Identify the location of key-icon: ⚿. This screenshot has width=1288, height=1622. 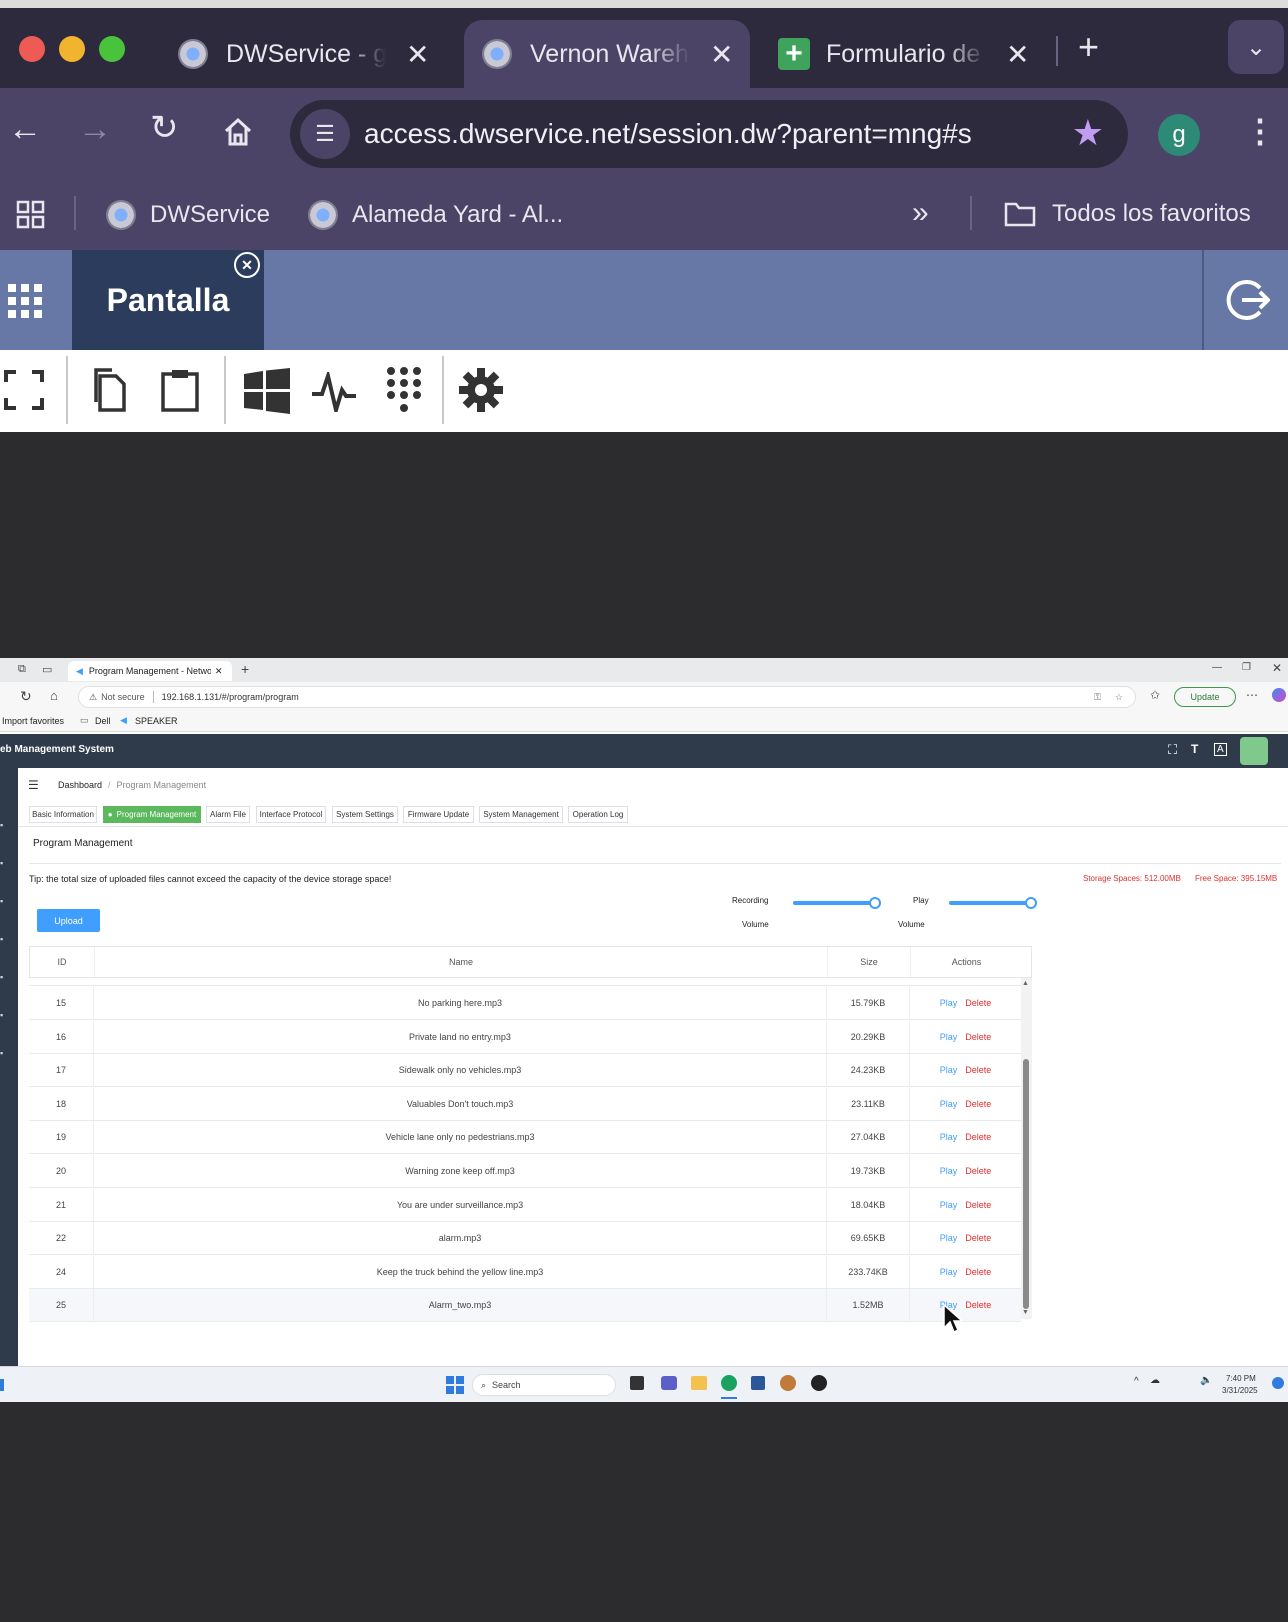
(1097, 697).